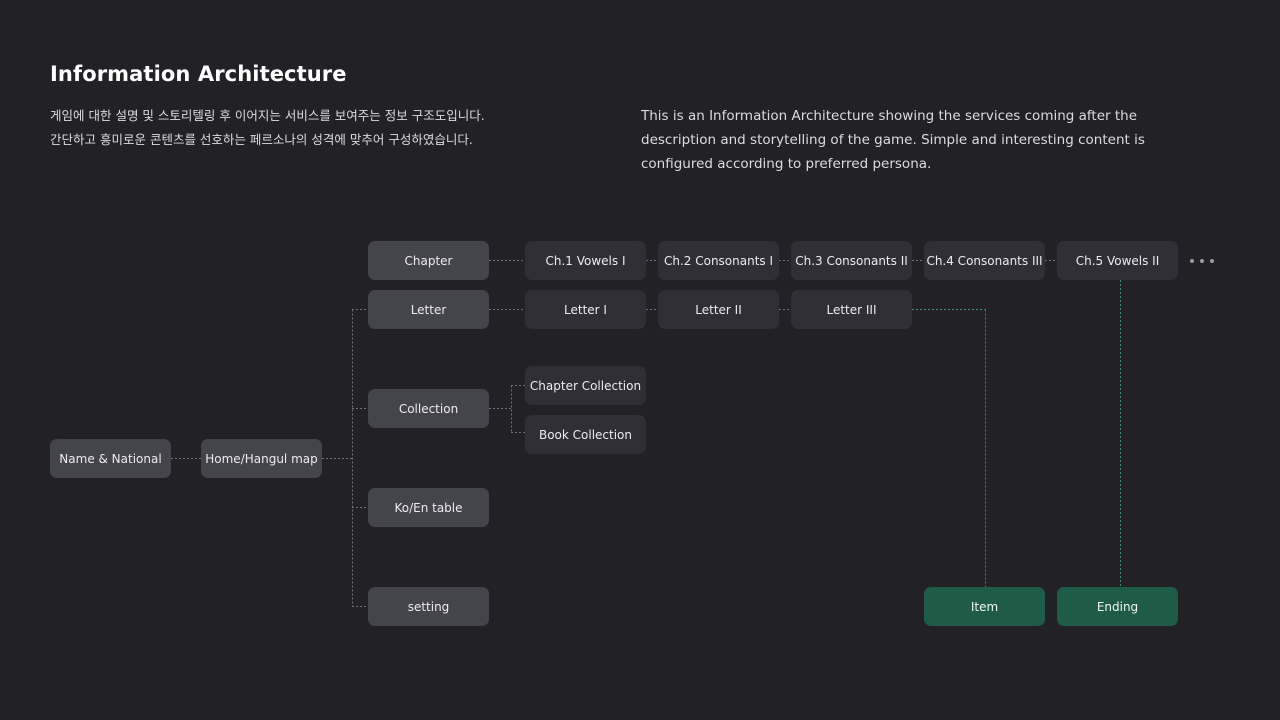 Image resolution: width=1280 pixels, height=720 pixels. Describe the element at coordinates (428, 507) in the screenshot. I see `node-ko-en-table: Ko/En table` at that location.